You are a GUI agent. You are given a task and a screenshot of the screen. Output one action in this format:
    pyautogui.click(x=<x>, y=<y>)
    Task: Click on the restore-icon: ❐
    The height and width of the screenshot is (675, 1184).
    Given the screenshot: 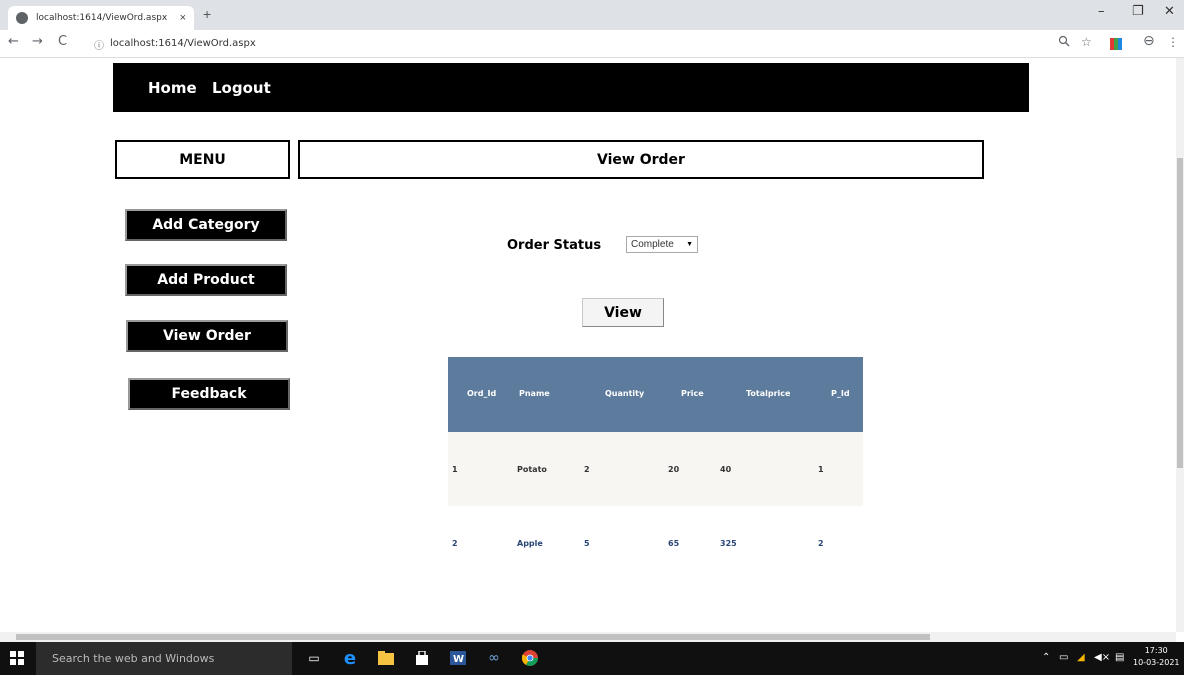 What is the action you would take?
    pyautogui.click(x=1138, y=11)
    